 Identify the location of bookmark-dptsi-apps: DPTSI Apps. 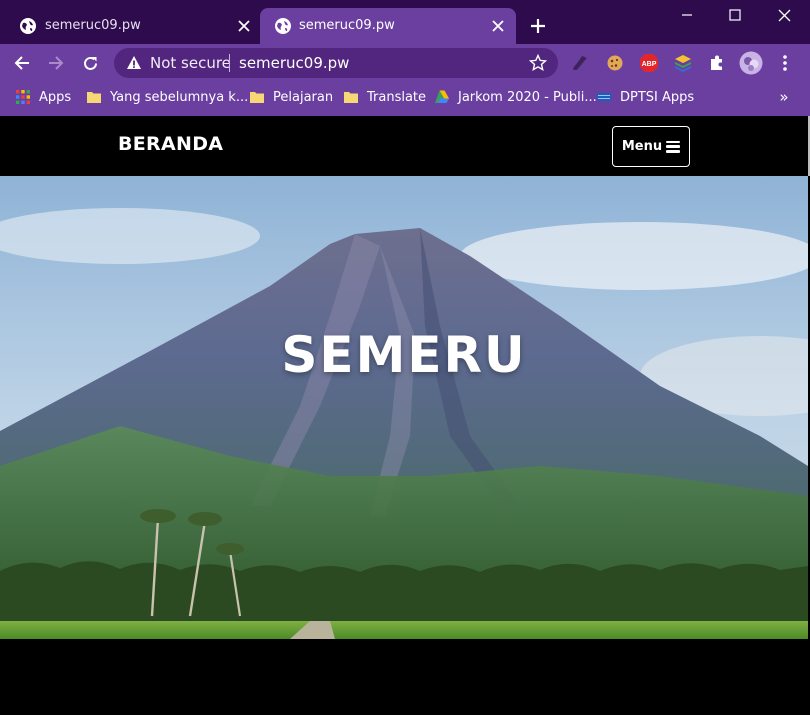
(645, 97).